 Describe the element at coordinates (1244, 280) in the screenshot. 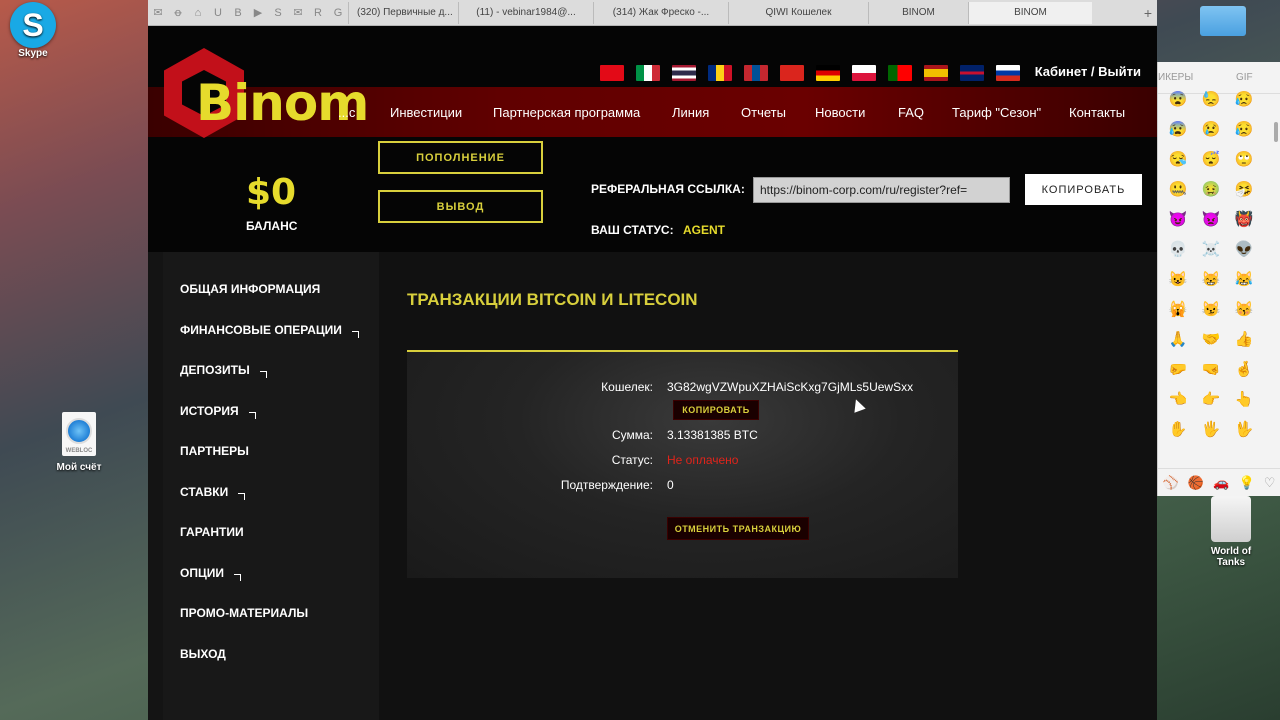

I see `emoji-20: 😹` at that location.